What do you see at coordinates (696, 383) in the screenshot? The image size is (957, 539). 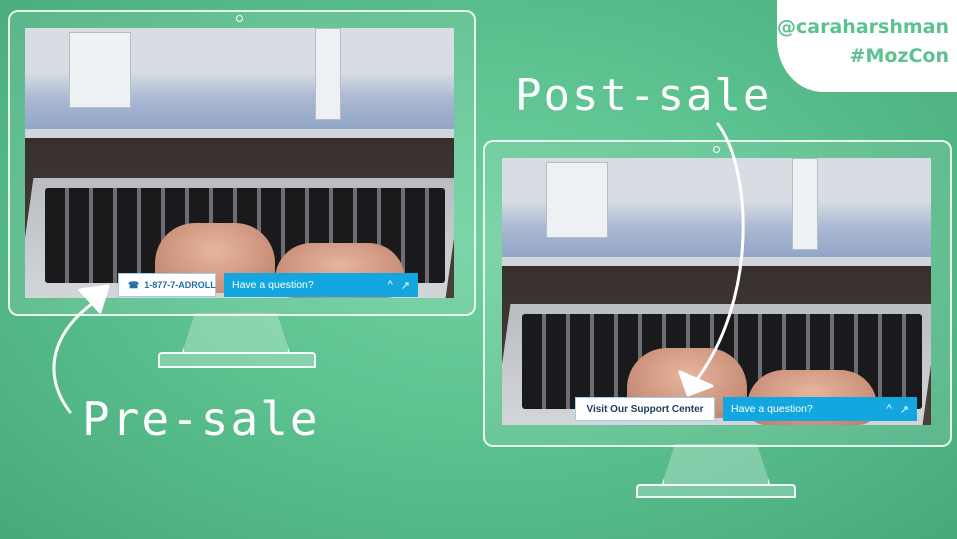 I see `post-sale-arrowhead` at bounding box center [696, 383].